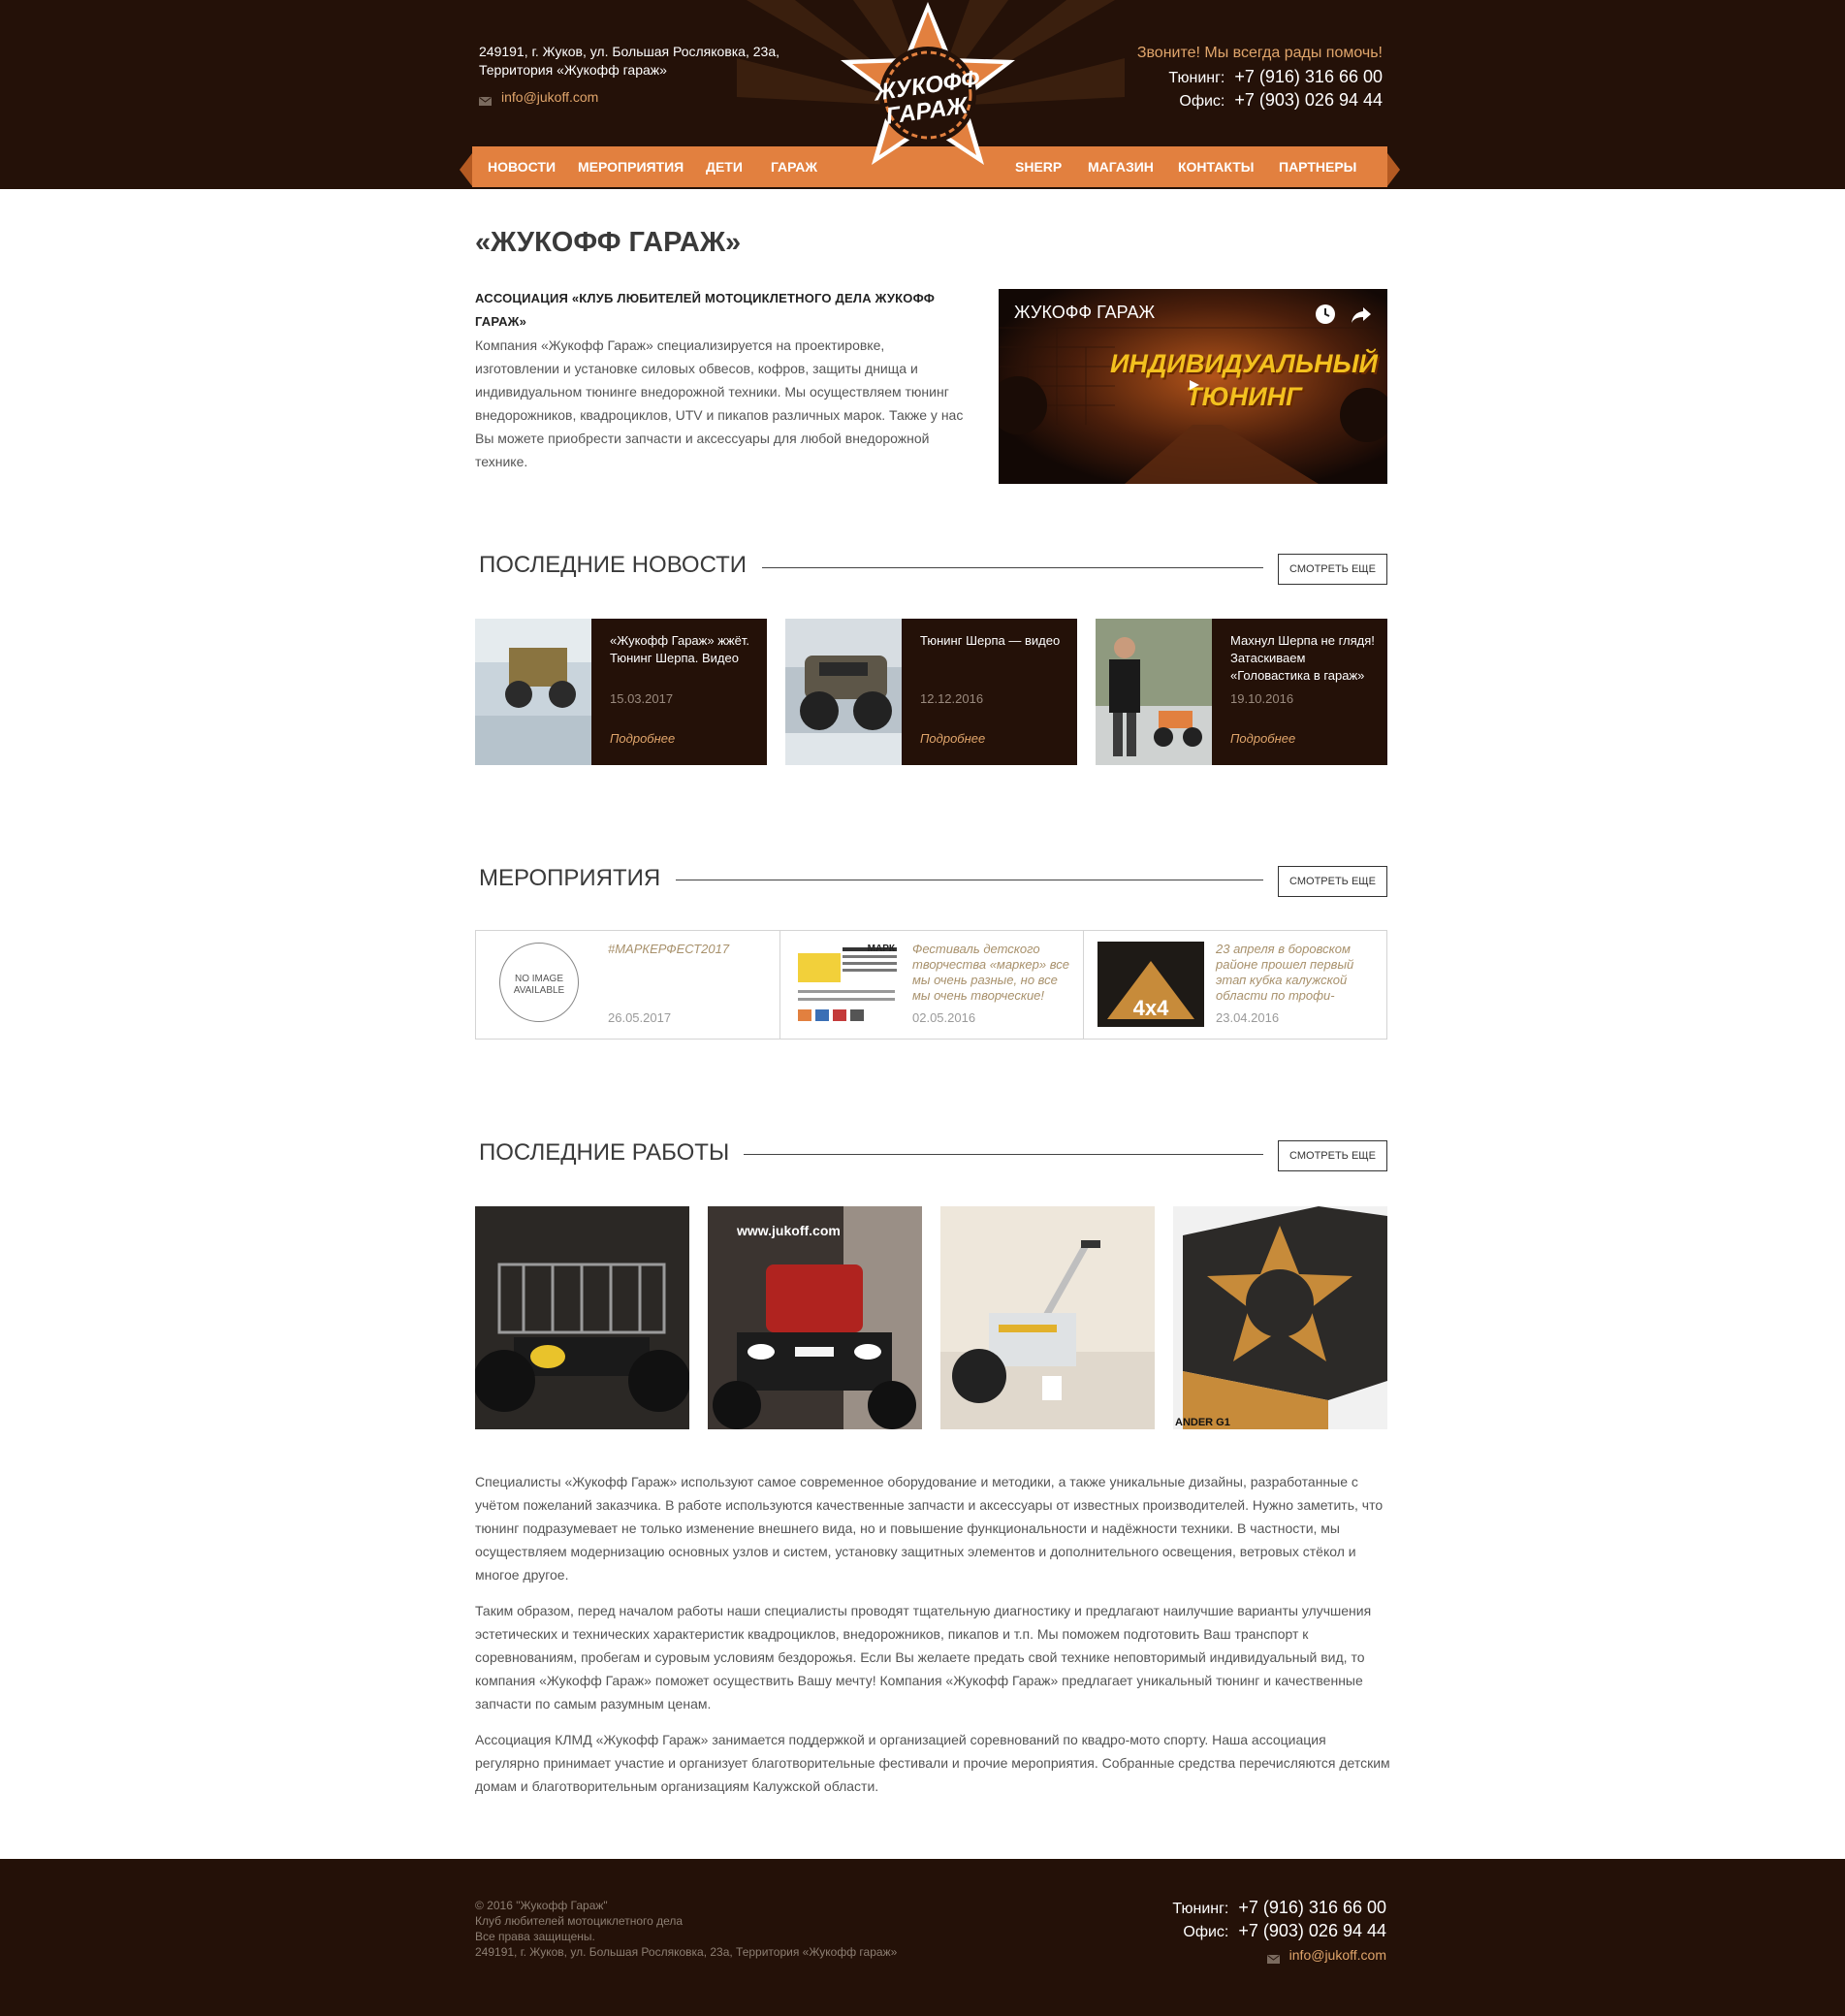  I want to click on play-icon, so click(1193, 385).